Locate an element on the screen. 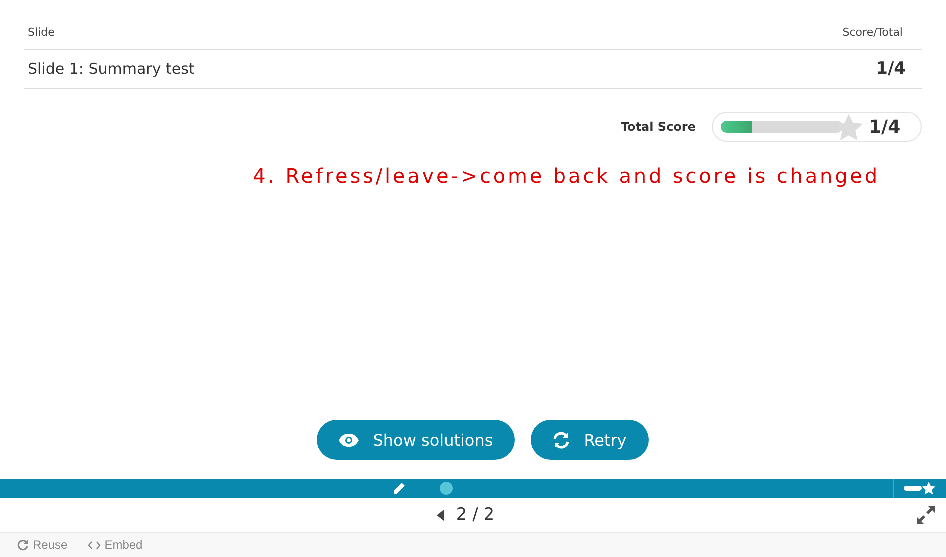 Image resolution: width=946 pixels, height=557 pixels. table-cell: Slide 1: Summary test is located at coordinates (111, 69).